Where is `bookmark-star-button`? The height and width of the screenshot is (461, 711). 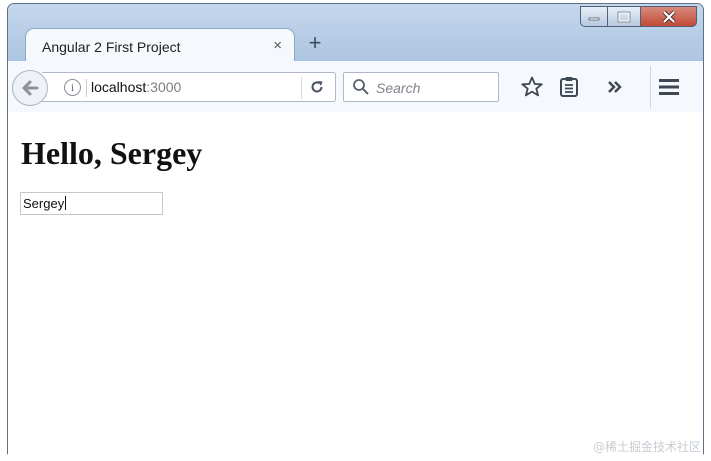
bookmark-star-button is located at coordinates (532, 87).